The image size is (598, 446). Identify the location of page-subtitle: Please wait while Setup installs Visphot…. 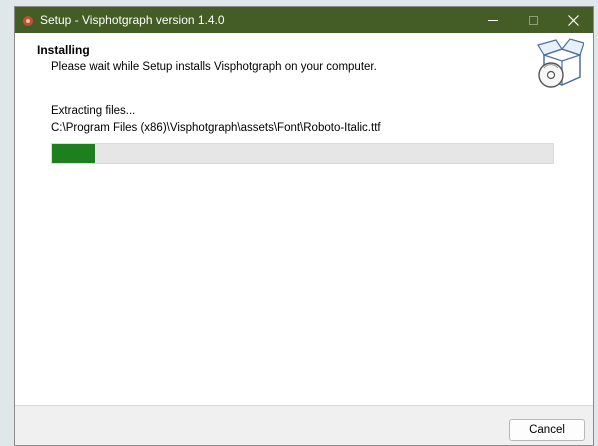
(214, 67).